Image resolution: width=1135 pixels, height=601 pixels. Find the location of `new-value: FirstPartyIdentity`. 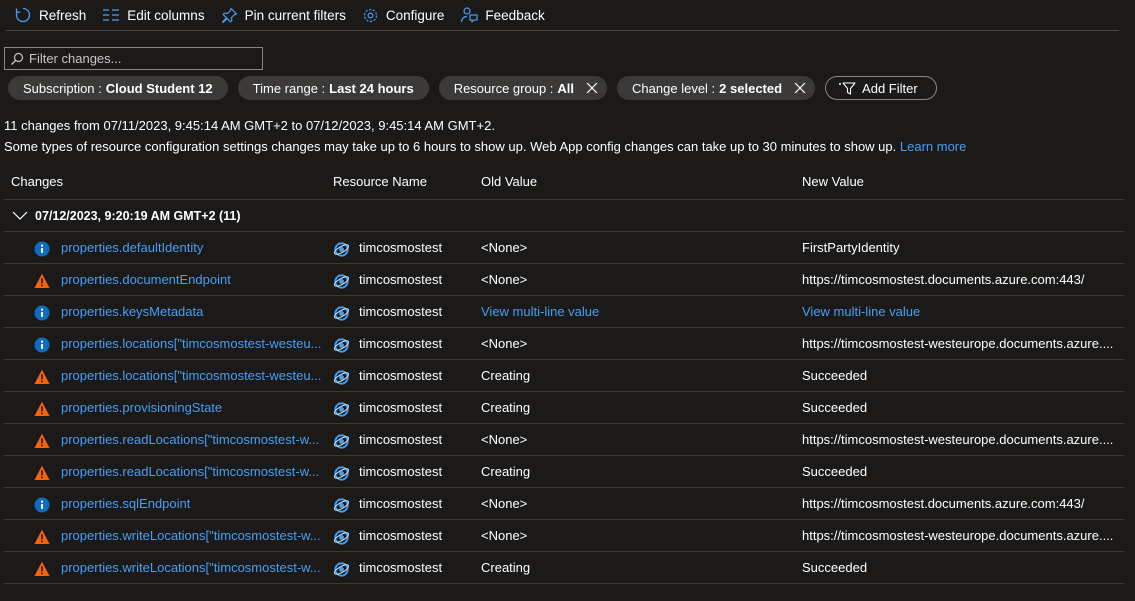

new-value: FirstPartyIdentity is located at coordinates (851, 247).